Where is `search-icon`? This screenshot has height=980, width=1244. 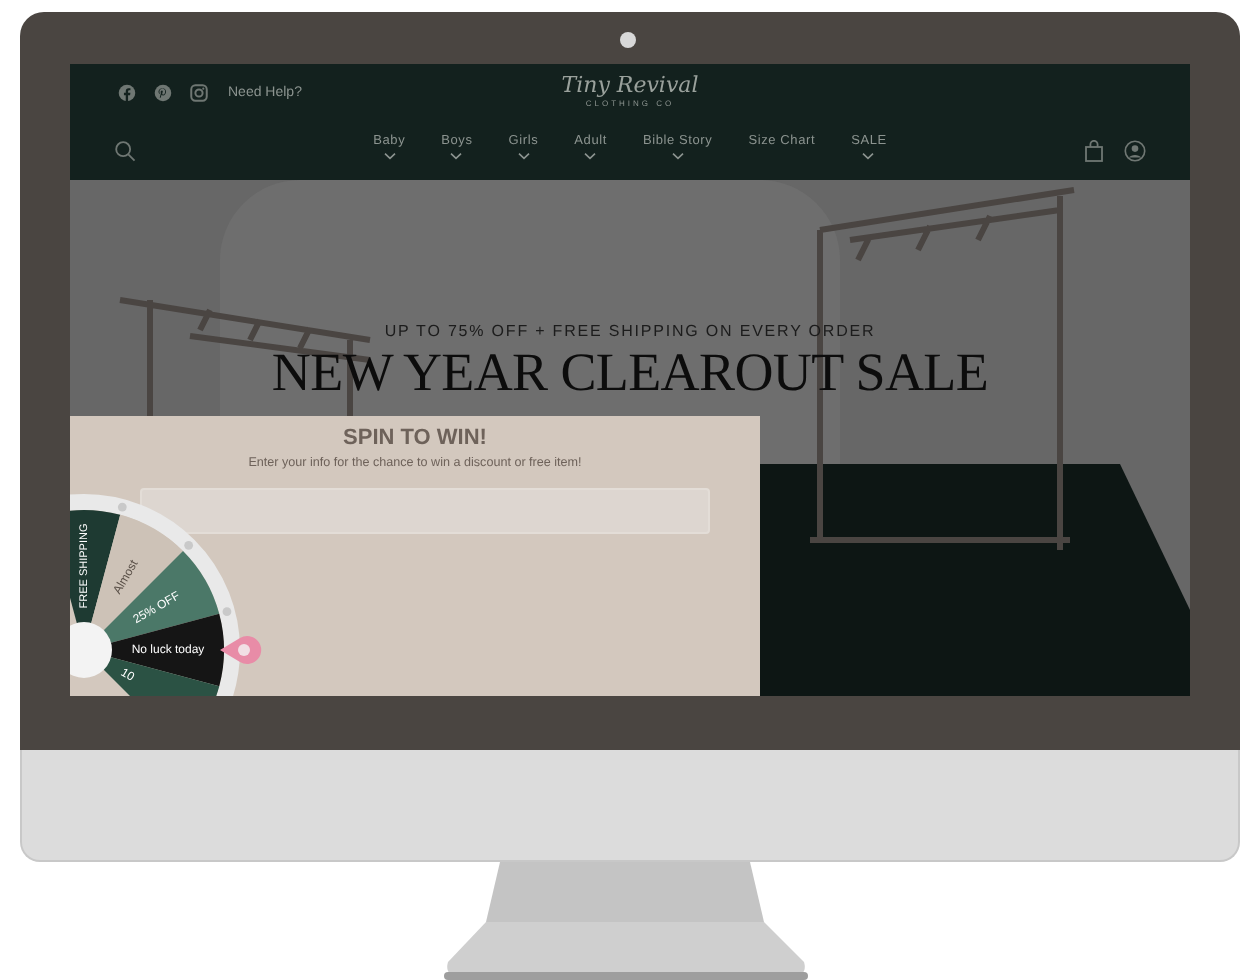 search-icon is located at coordinates (125, 150).